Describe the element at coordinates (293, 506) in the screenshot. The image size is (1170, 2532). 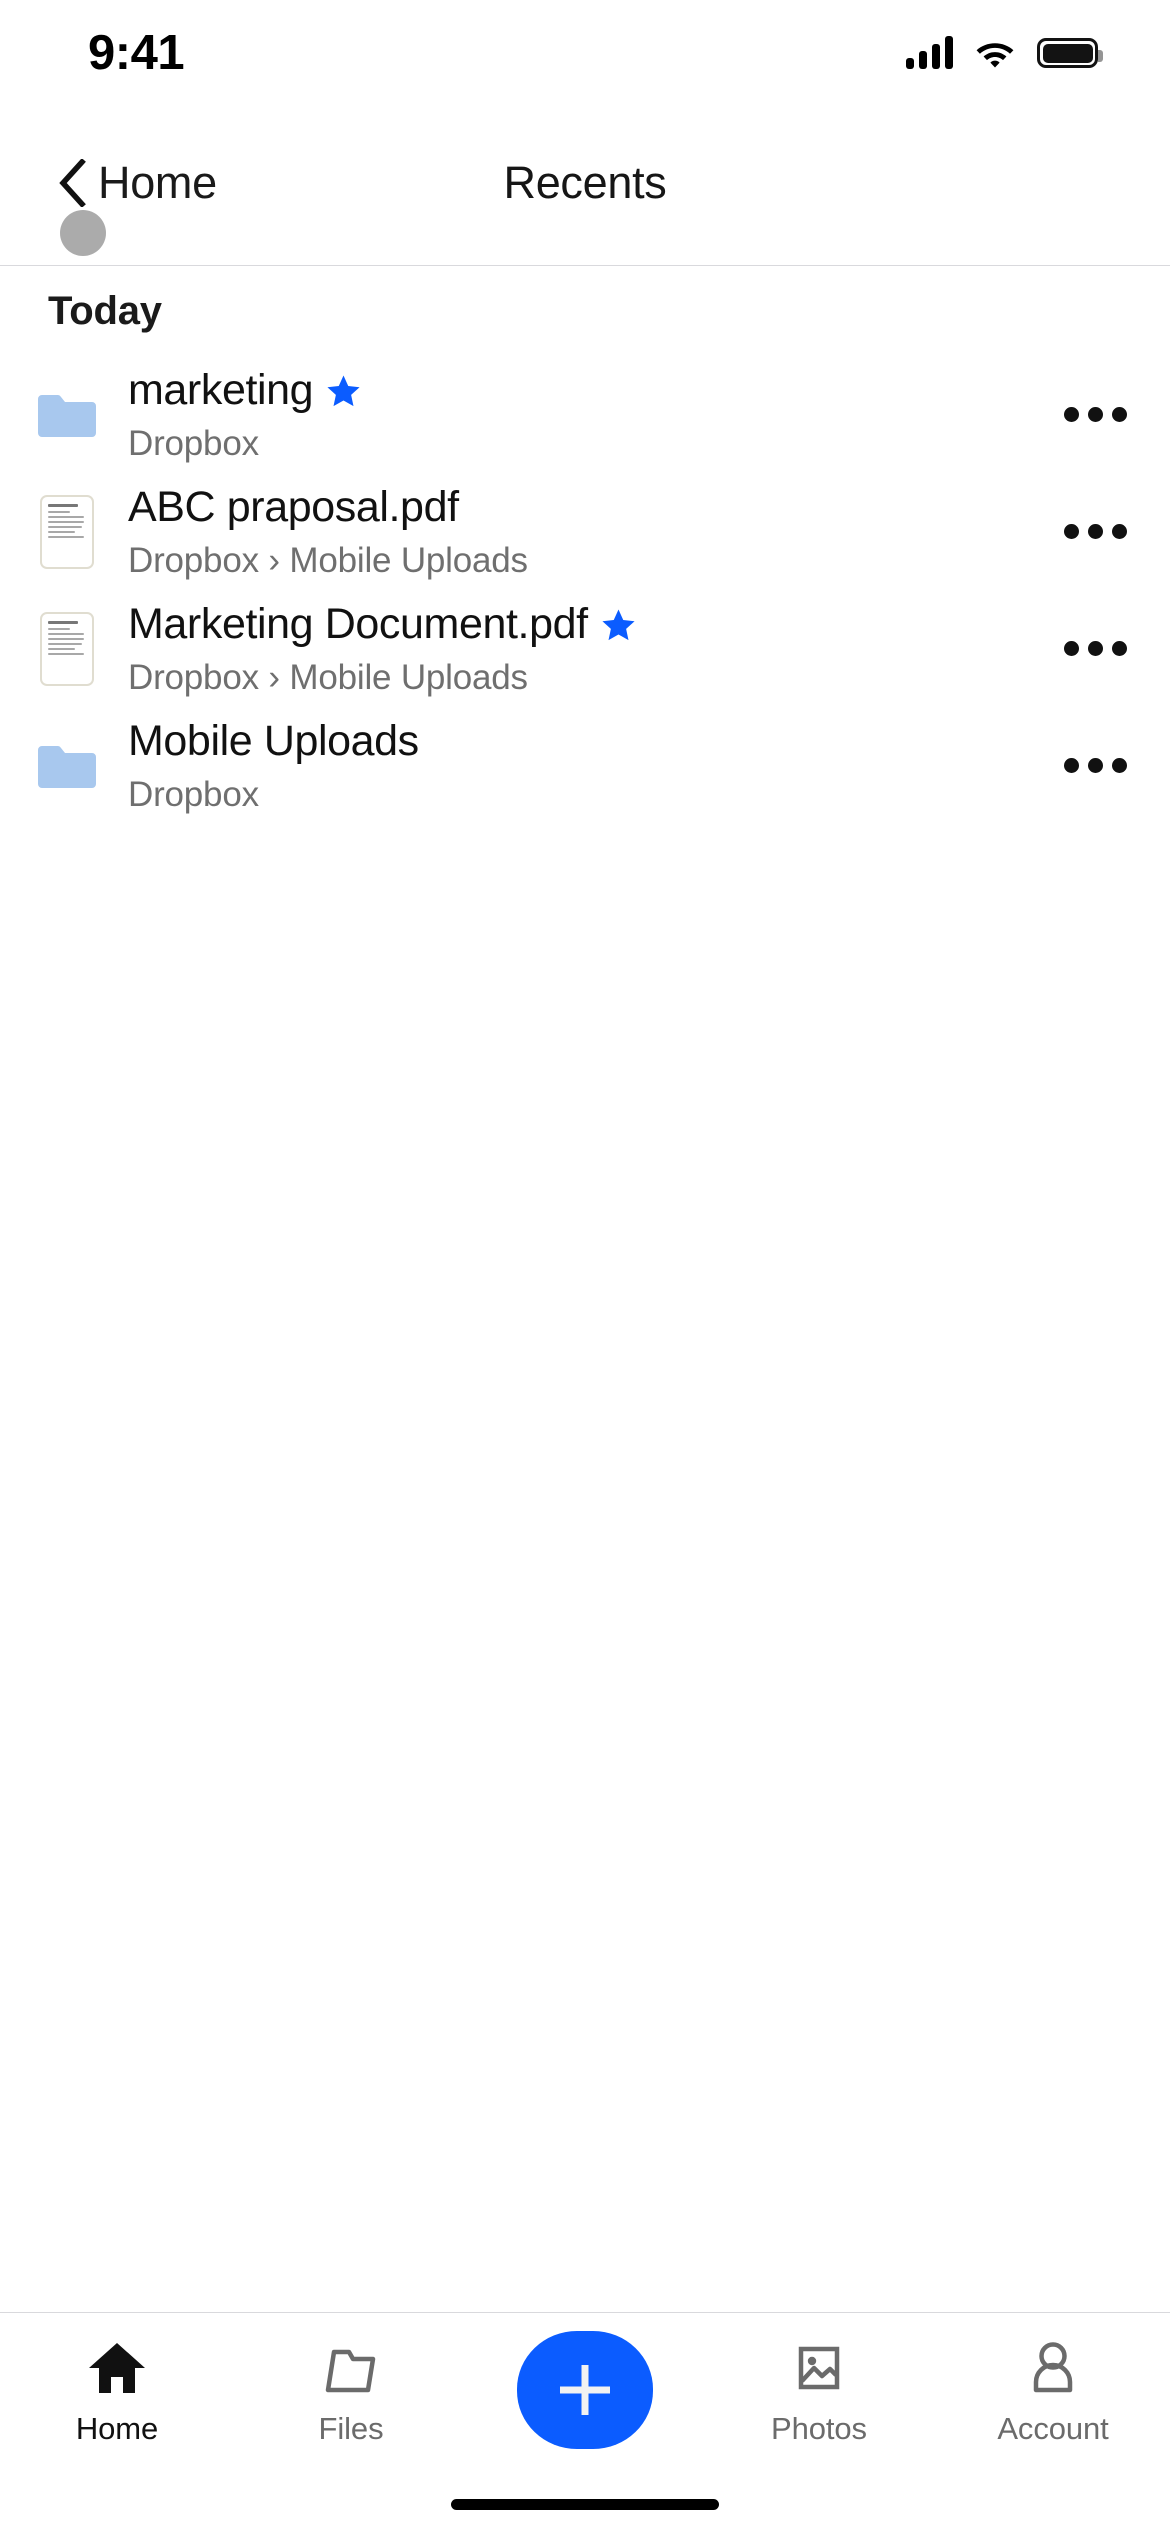
I see `list-item-name: ABC praposal.pdf` at that location.